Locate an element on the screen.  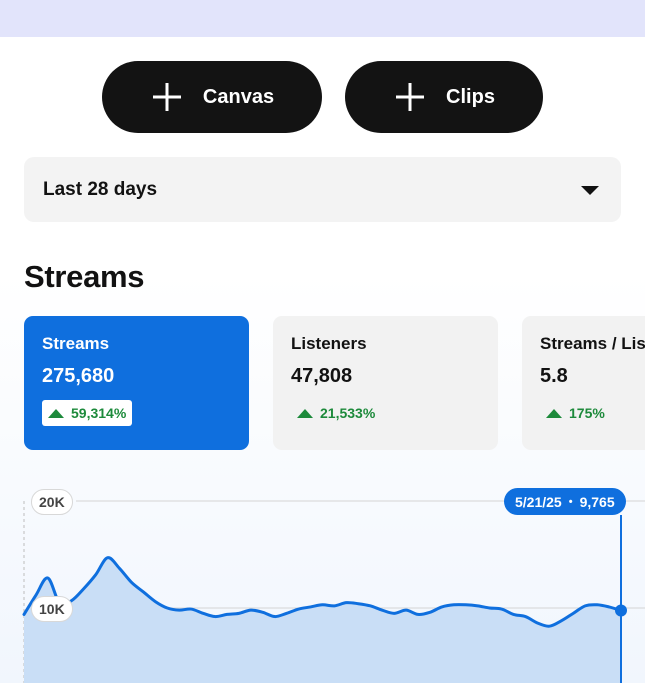
y-tick-label: 10K is located at coordinates (52, 609).